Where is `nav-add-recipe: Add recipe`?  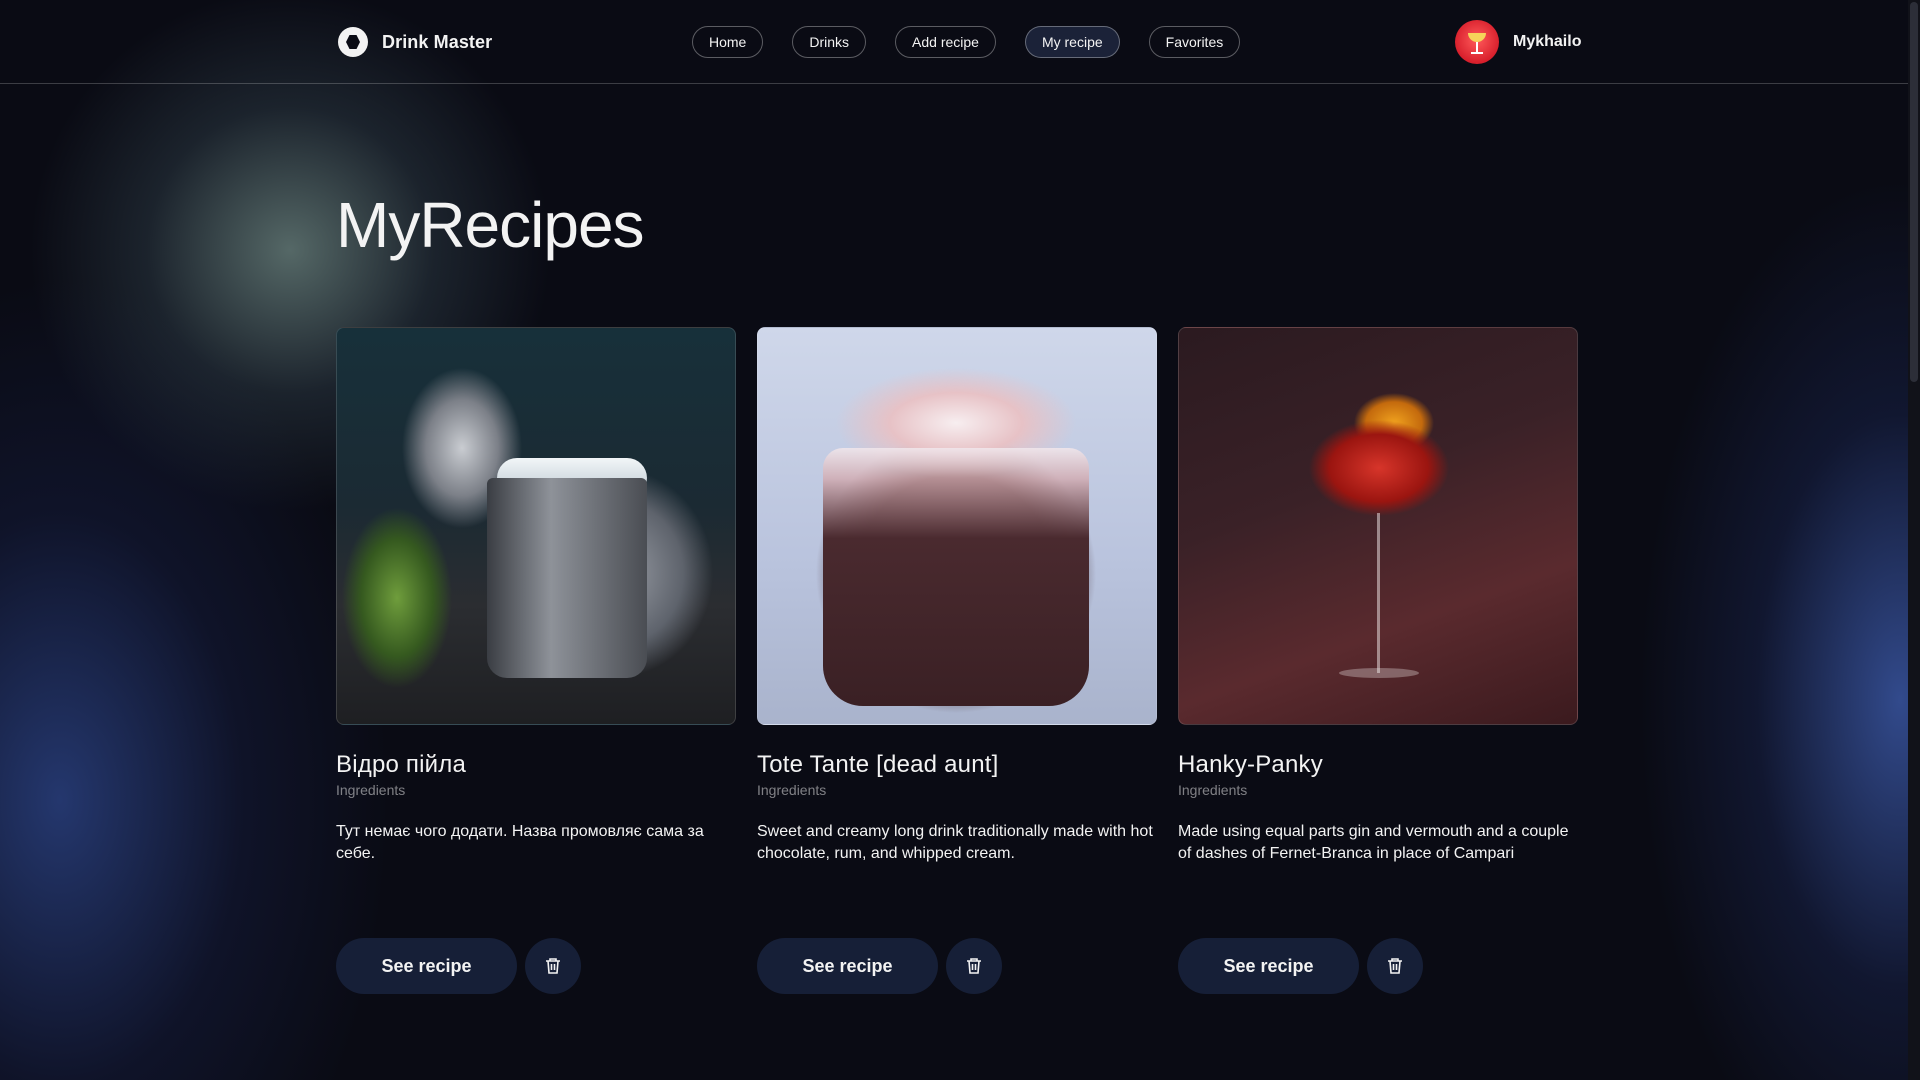 nav-add-recipe: Add recipe is located at coordinates (945, 42).